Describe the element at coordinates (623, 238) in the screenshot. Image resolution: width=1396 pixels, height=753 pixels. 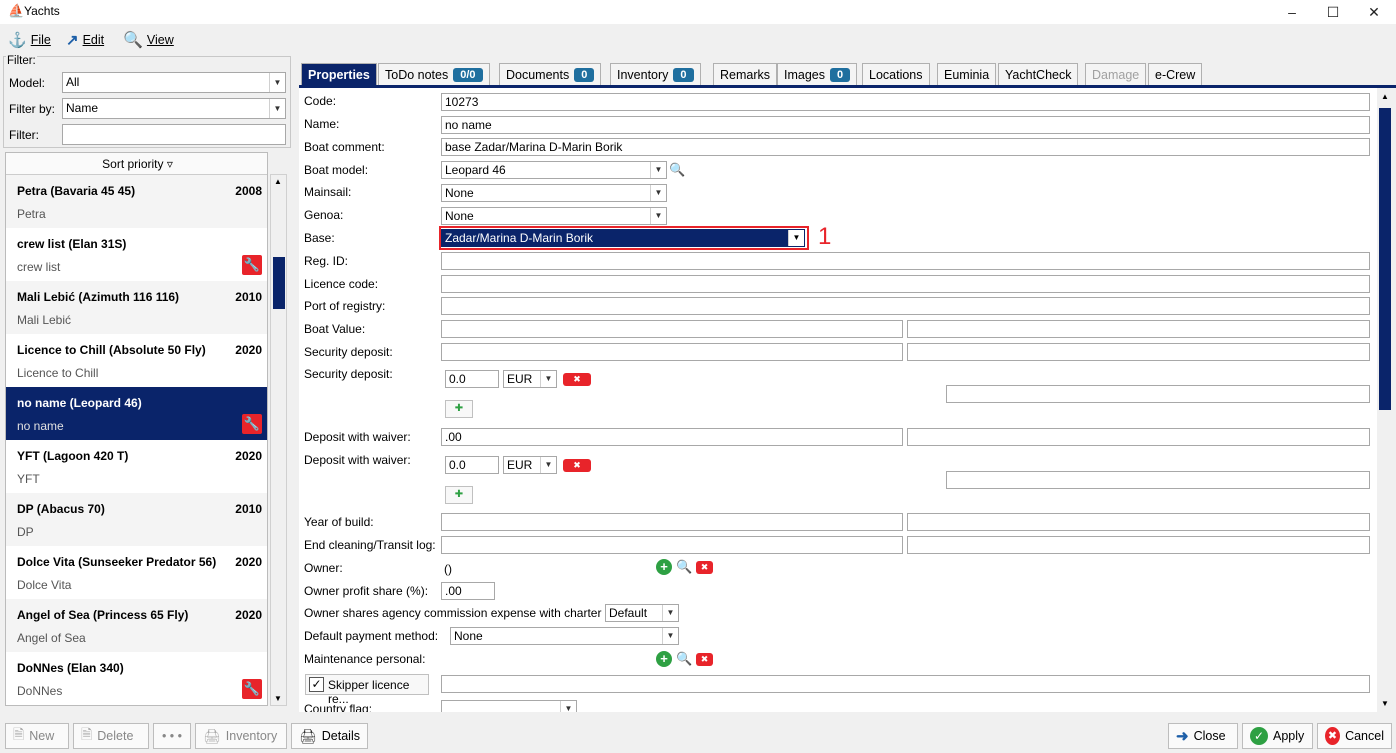
I see `base-select: Zadar/Marina D-Marin Borik ▼` at that location.